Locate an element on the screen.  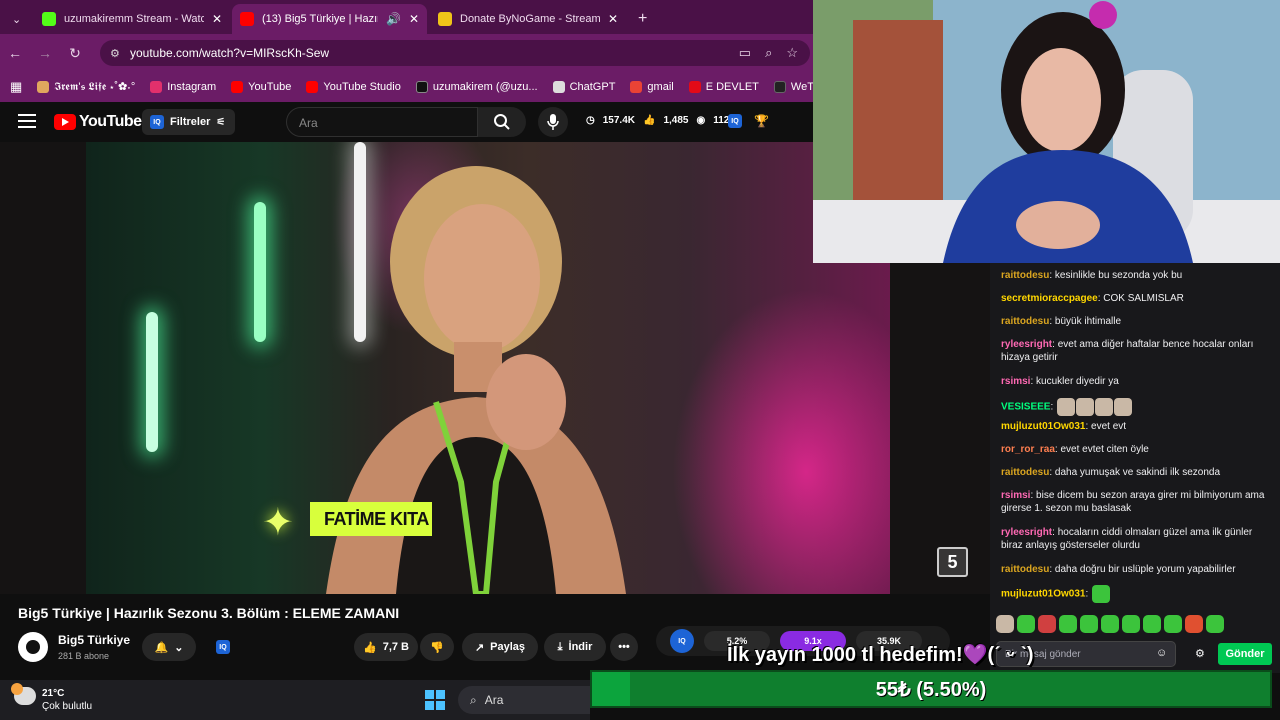
emote-bar is located at coordinates (1110, 624).